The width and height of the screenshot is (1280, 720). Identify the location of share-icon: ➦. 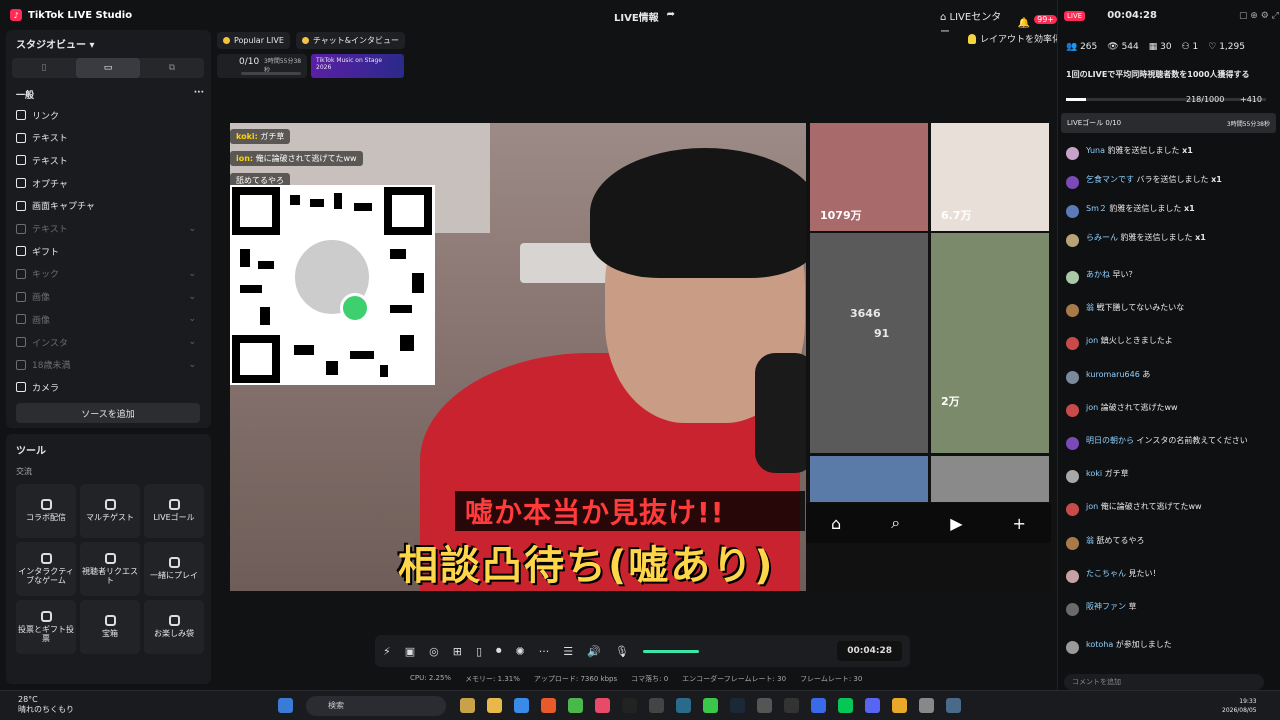
(671, 16).